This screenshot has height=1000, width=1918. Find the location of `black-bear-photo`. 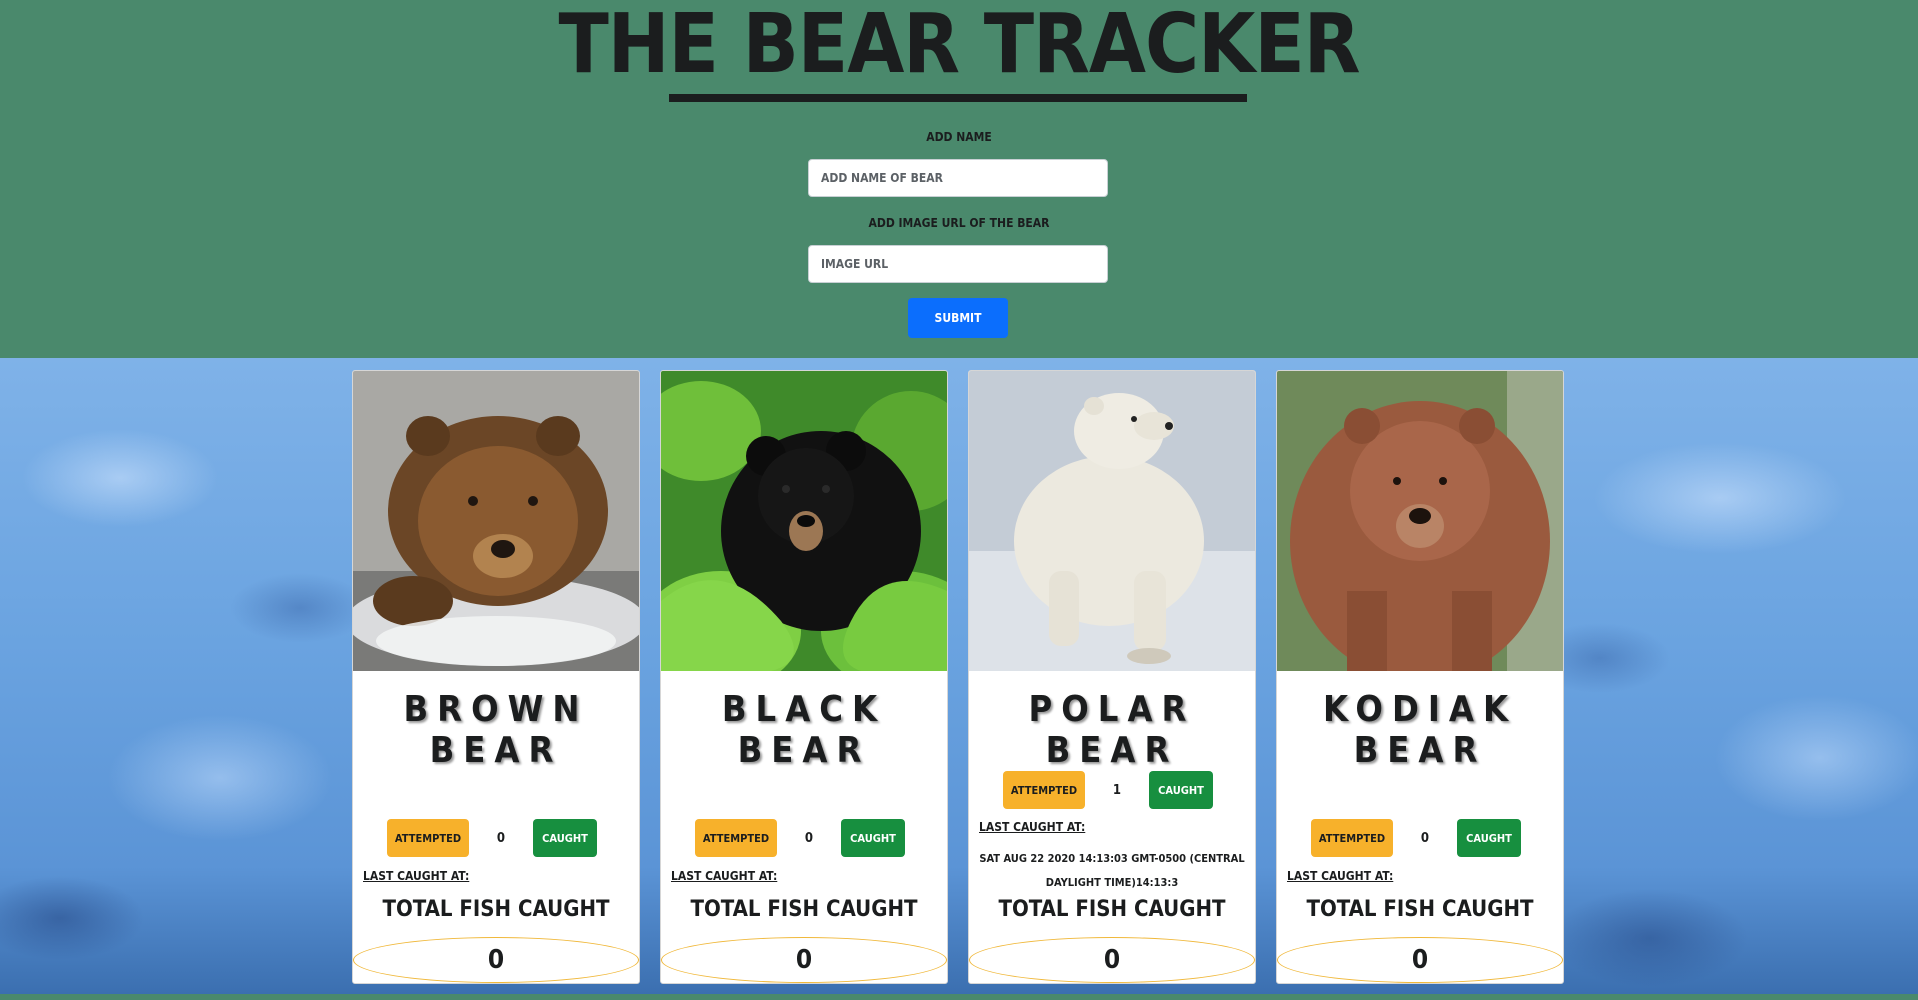

black-bear-photo is located at coordinates (804, 521).